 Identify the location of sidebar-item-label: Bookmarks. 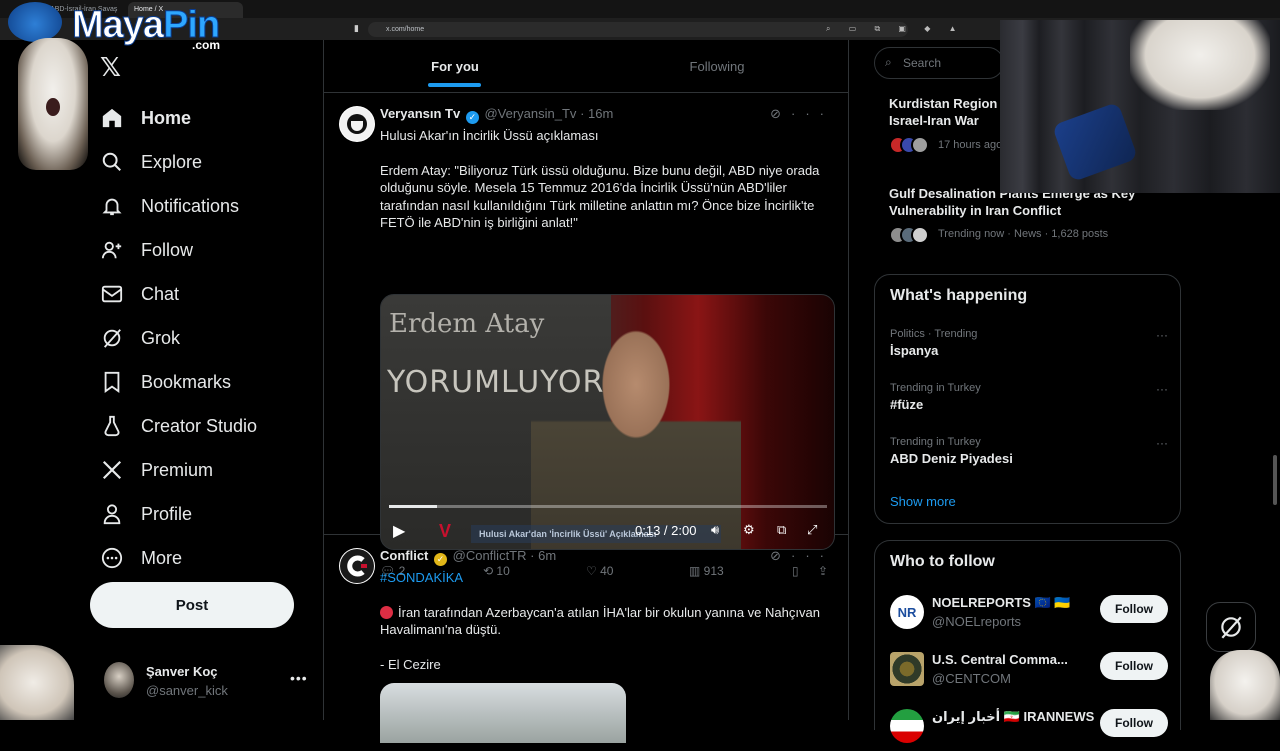
(186, 381).